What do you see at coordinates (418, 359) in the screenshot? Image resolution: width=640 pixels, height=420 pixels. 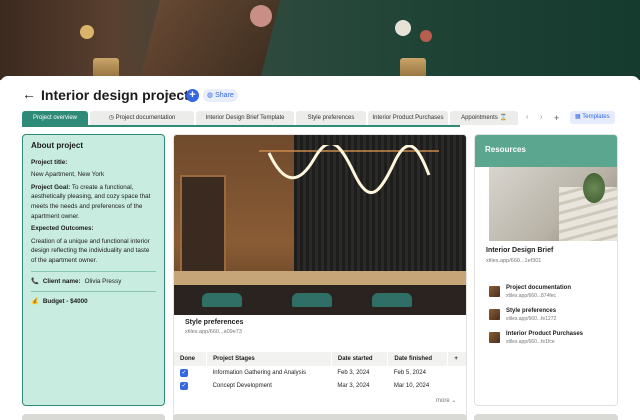 I see `col-header-finished: Date finished` at bounding box center [418, 359].